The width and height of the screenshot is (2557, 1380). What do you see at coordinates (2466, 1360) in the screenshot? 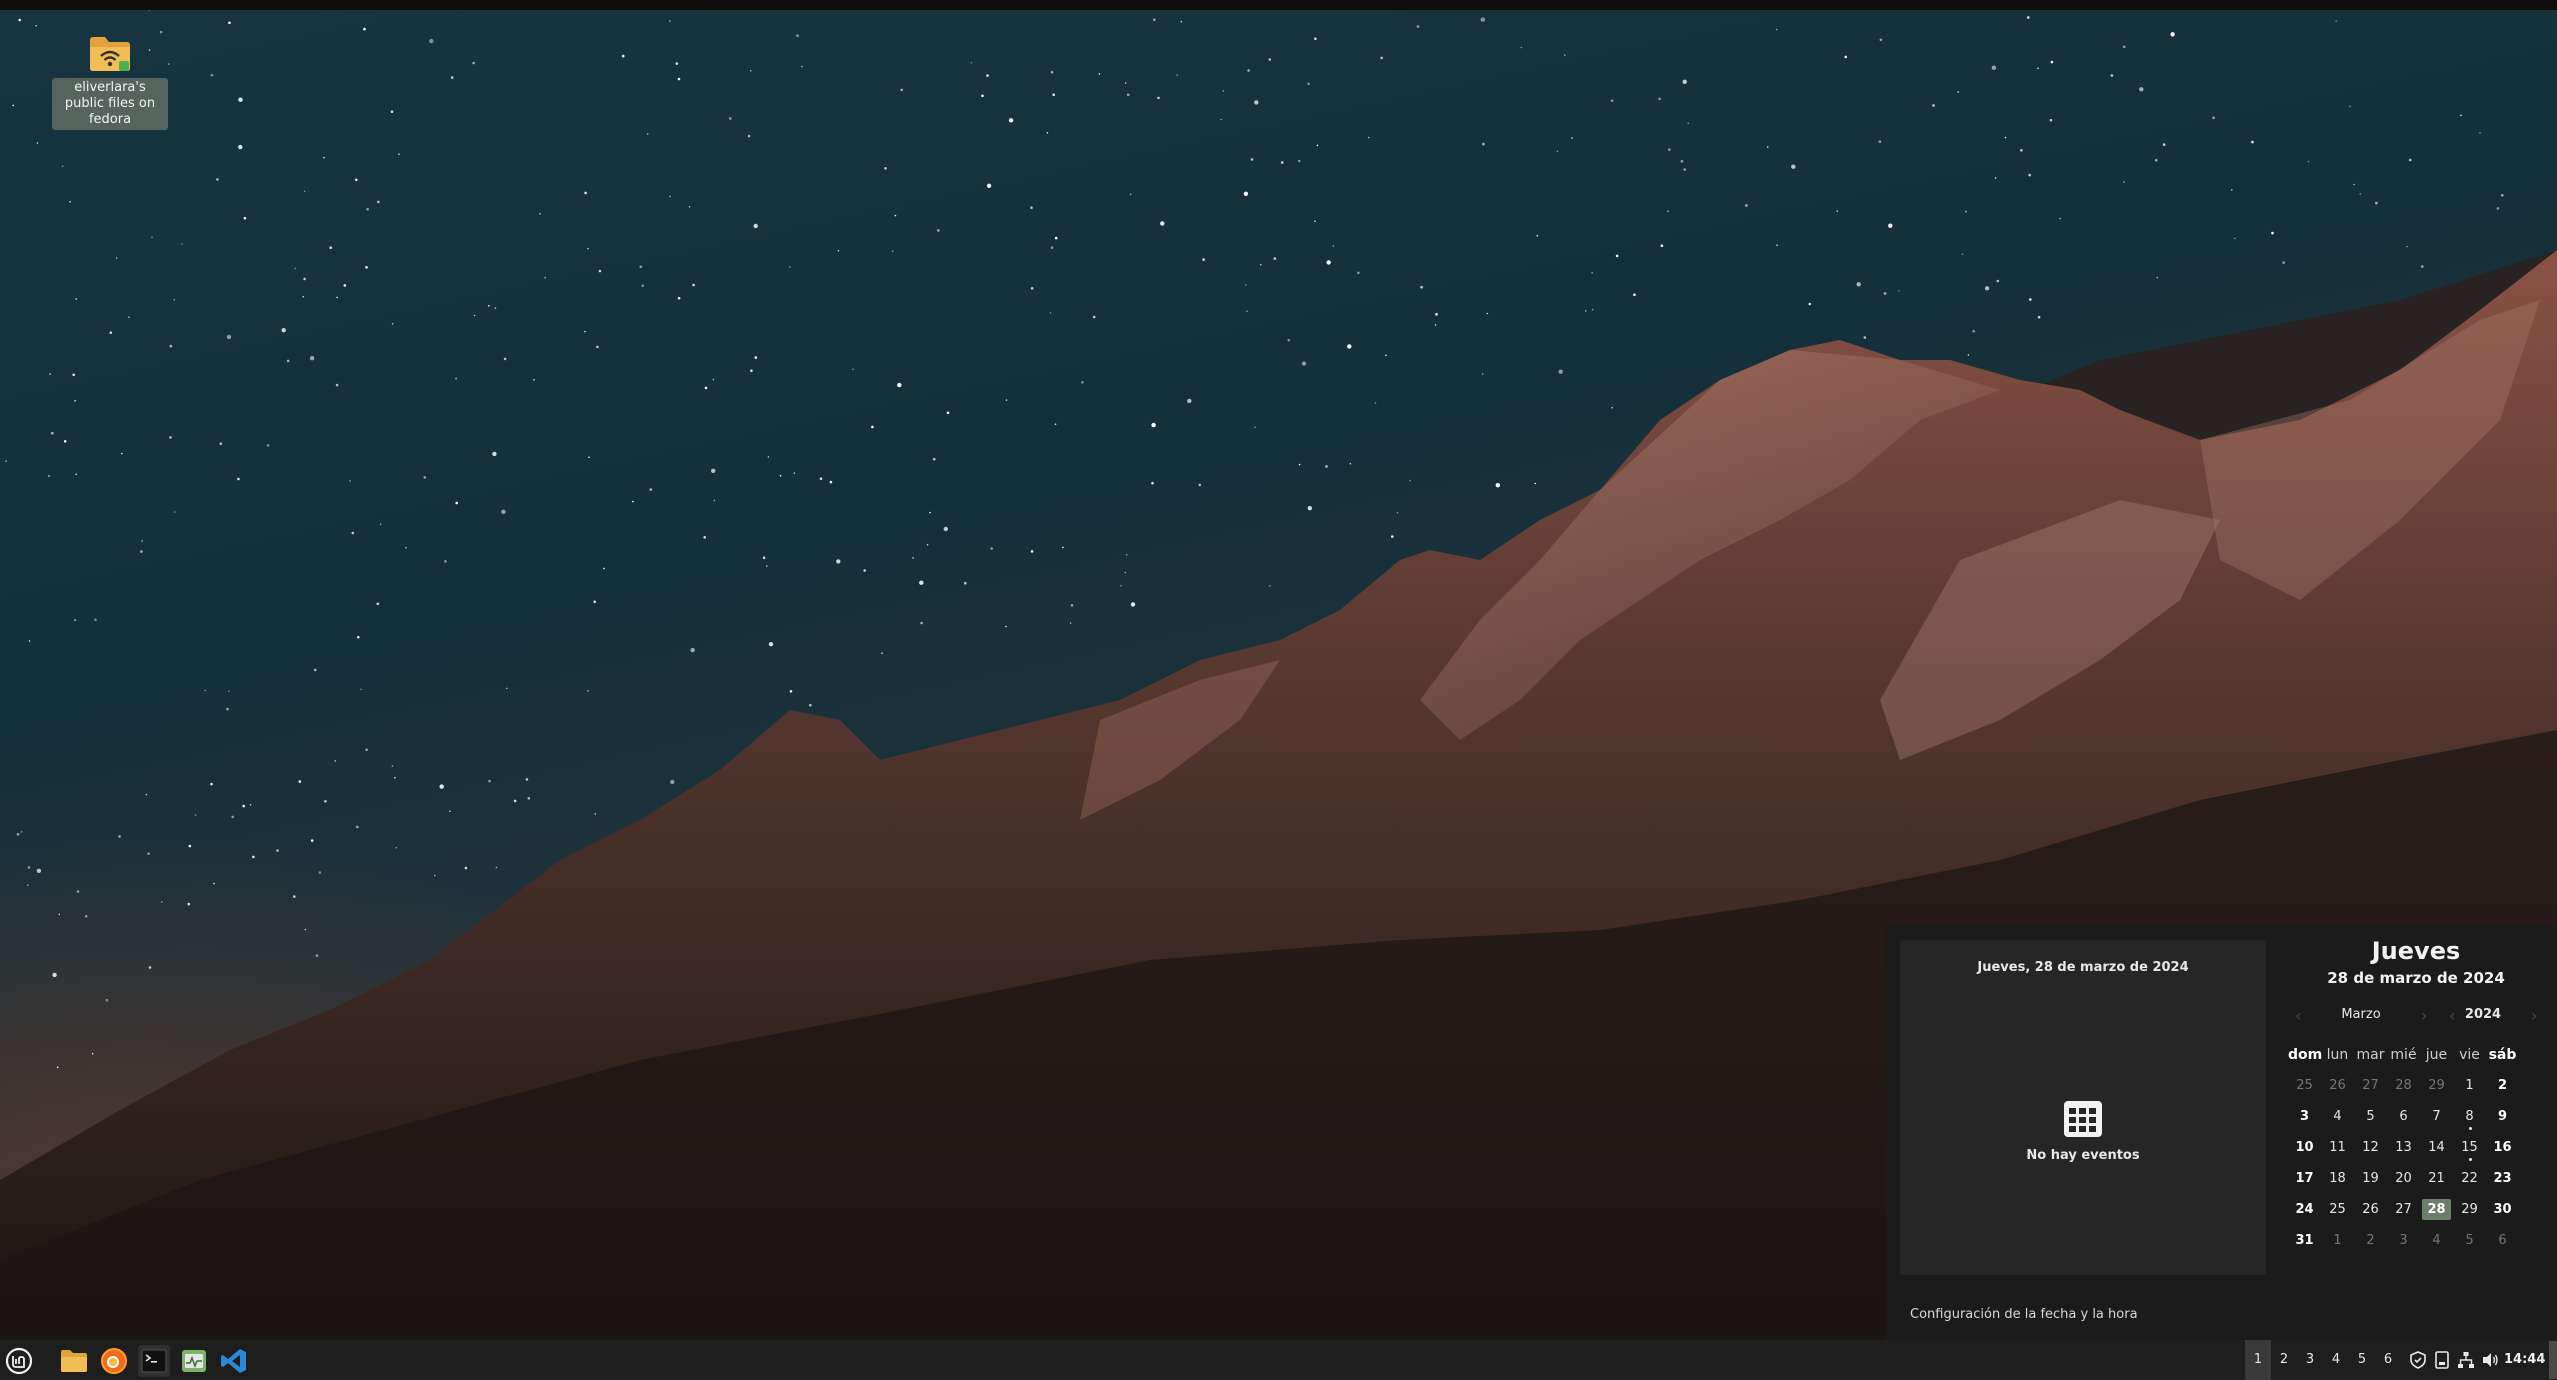
I see `network-icon` at bounding box center [2466, 1360].